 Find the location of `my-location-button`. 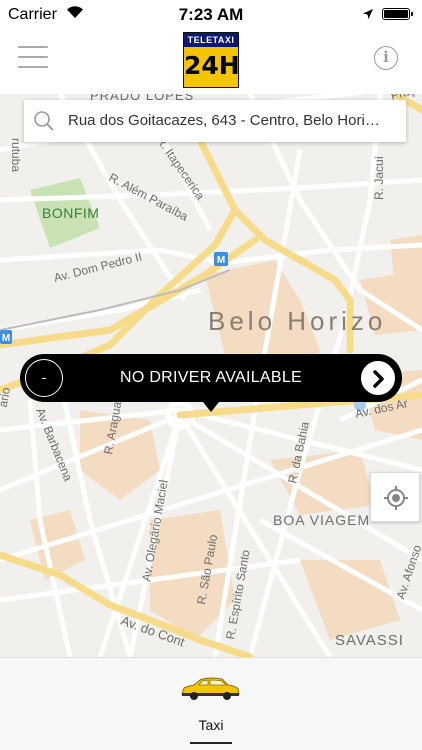

my-location-button is located at coordinates (395, 497).